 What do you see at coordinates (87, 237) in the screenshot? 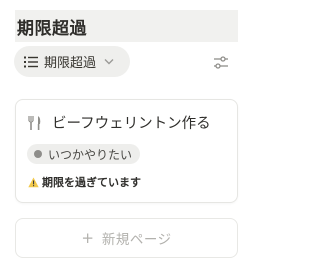
I see `plus-icon: +` at bounding box center [87, 237].